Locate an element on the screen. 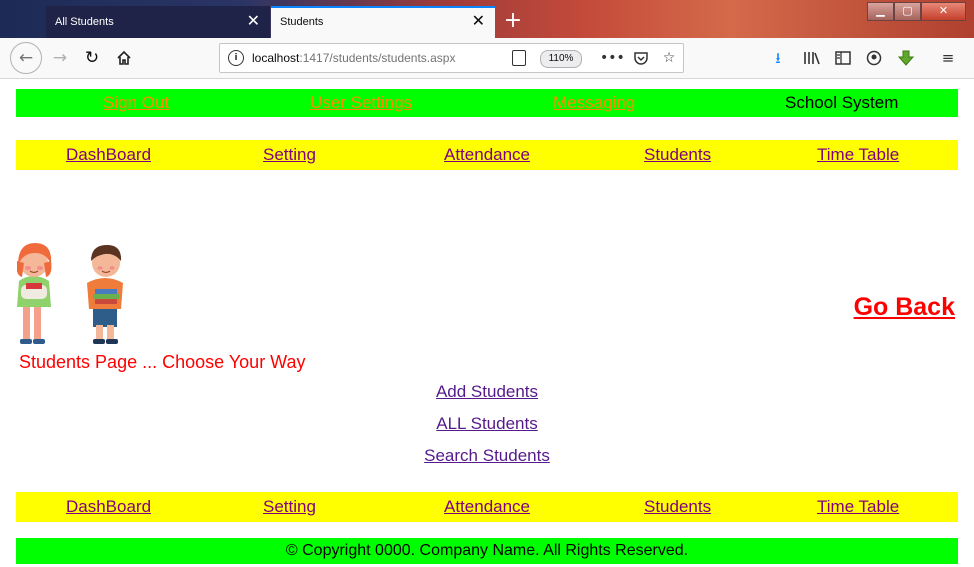 The image size is (974, 567). tab-students: Students ✕ is located at coordinates (383, 22).